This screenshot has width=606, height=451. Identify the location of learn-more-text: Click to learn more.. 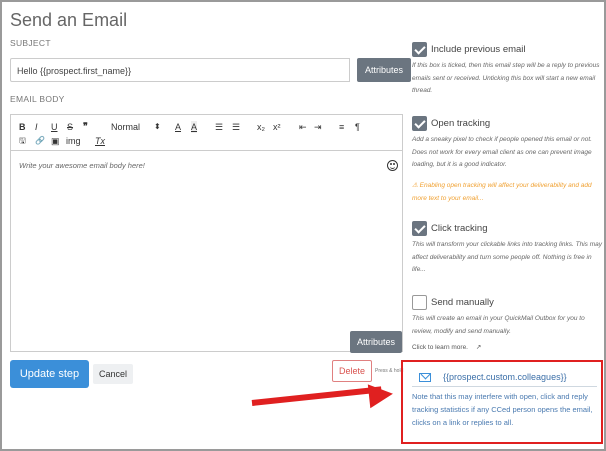
(440, 347).